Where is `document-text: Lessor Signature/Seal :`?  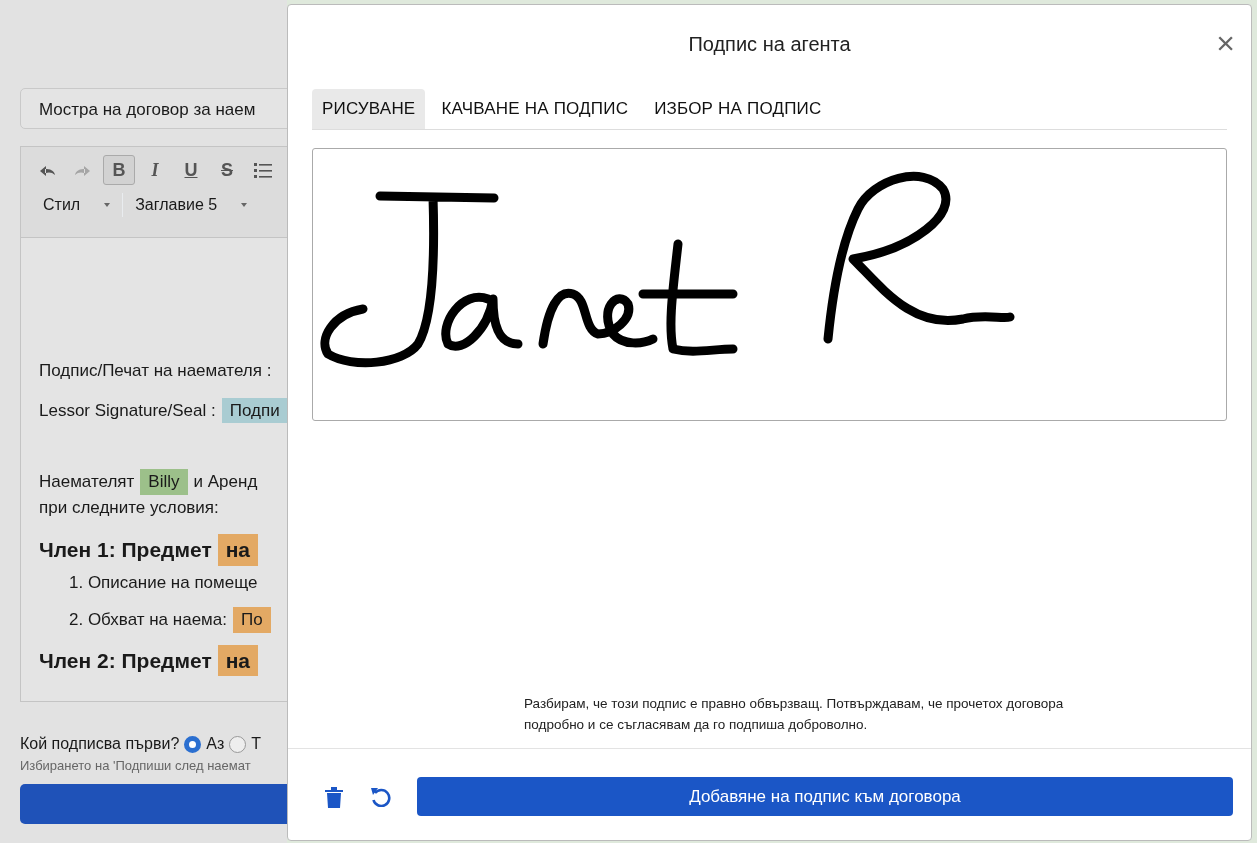 document-text: Lessor Signature/Seal : is located at coordinates (127, 410).